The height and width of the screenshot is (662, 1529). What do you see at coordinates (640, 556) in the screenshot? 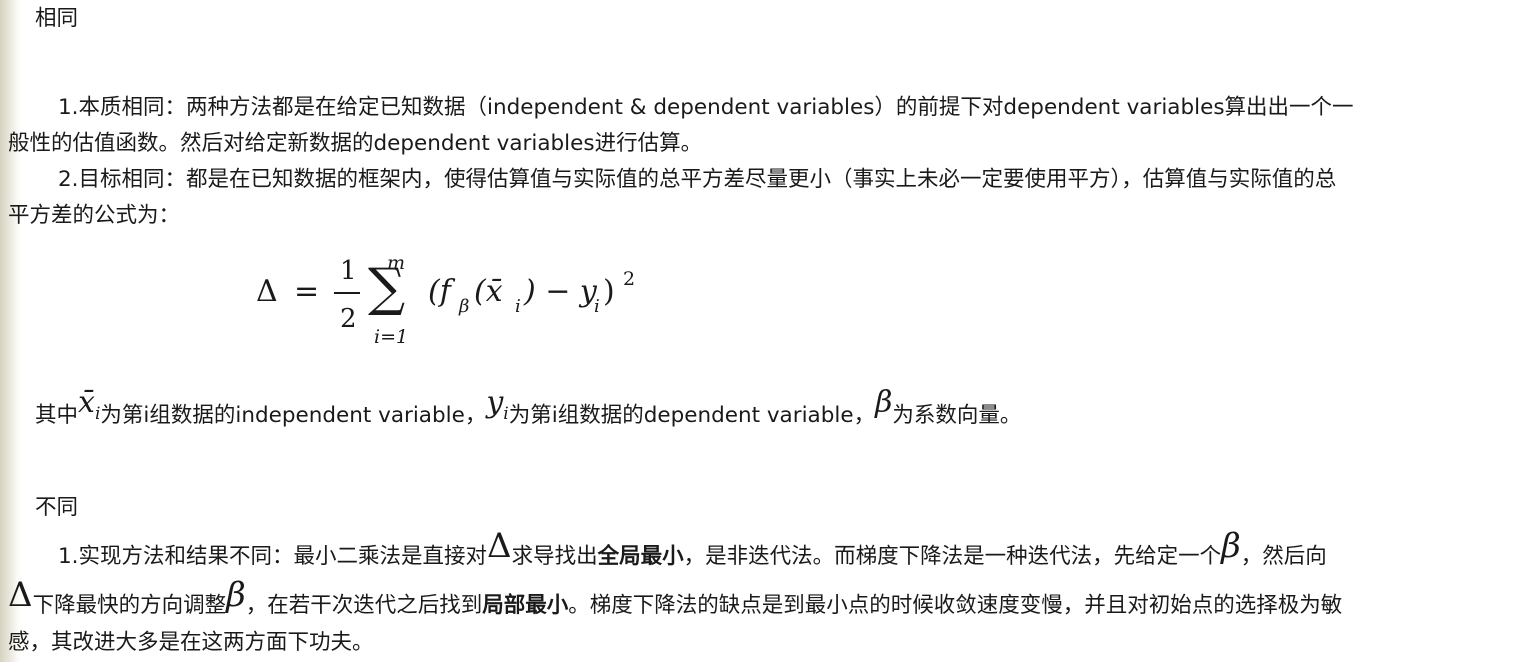
I see `global-minimum-bold: 全局最小` at bounding box center [640, 556].